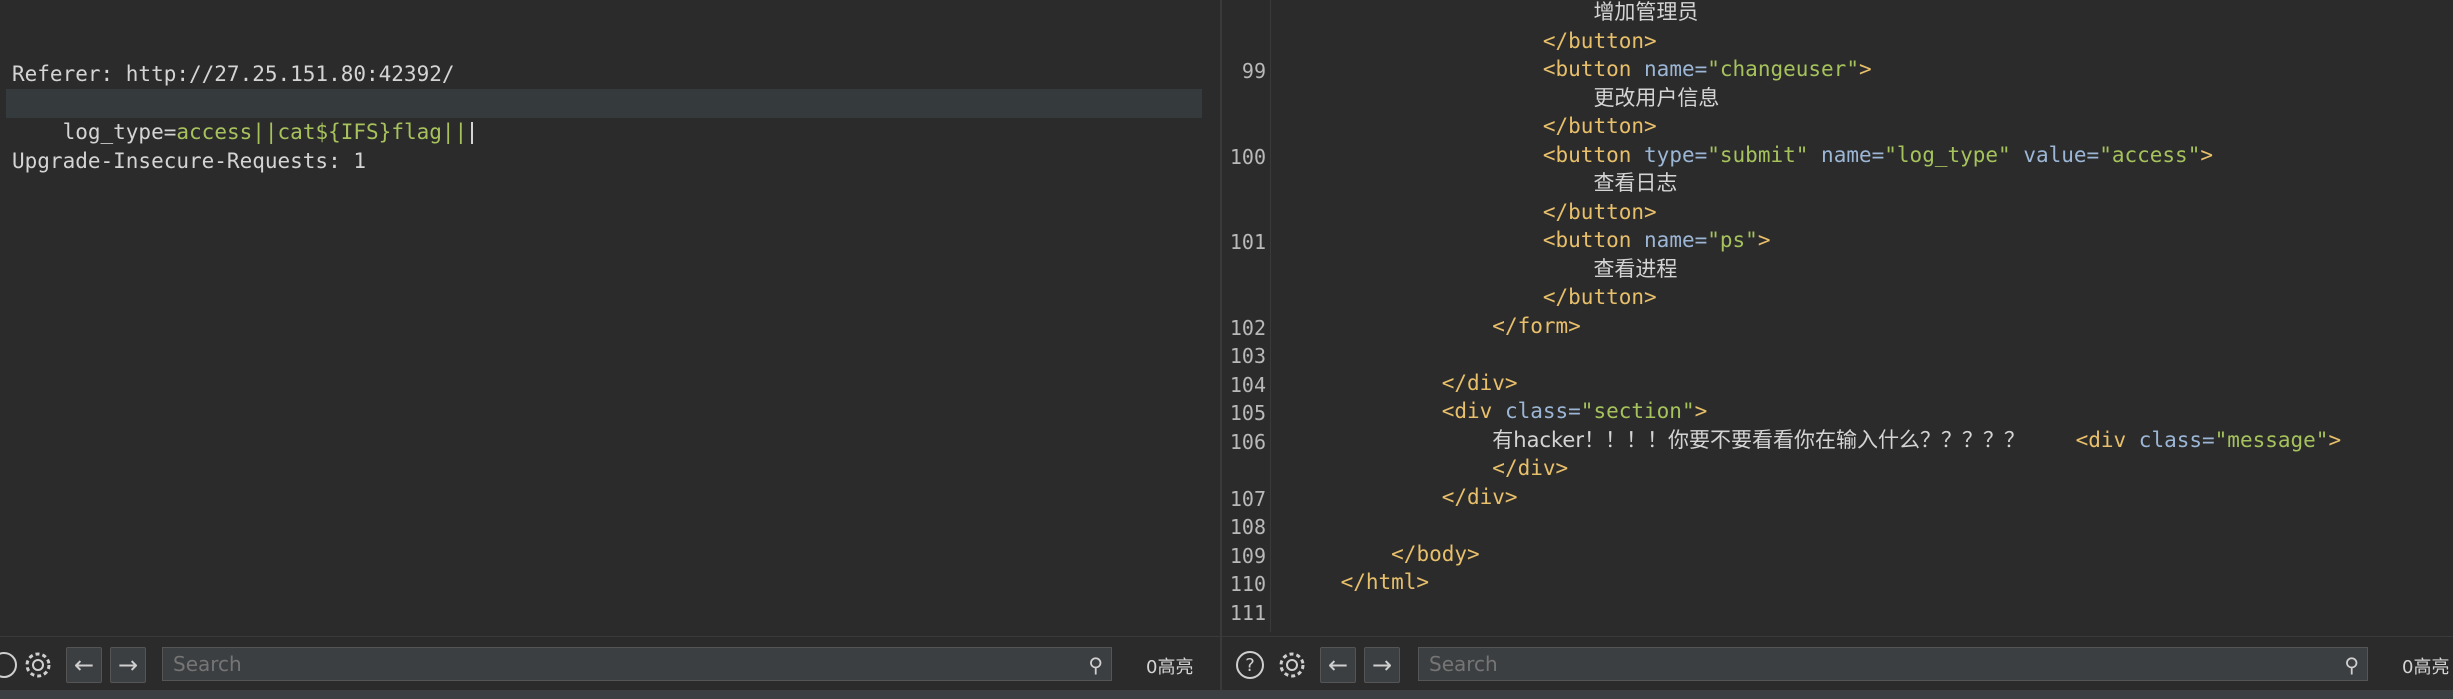  I want to click on text-caret, so click(472, 133).